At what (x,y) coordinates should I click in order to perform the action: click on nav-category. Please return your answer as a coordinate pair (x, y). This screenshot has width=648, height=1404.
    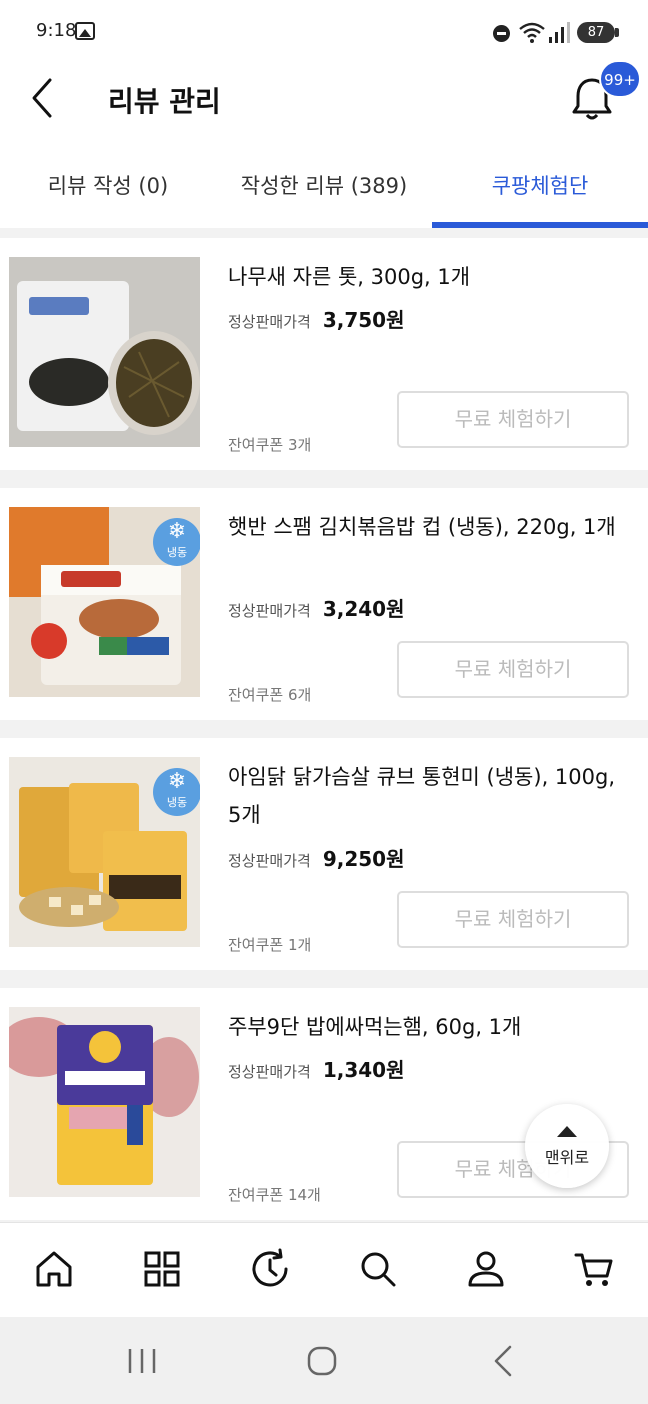
    Looking at the image, I should click on (162, 1269).